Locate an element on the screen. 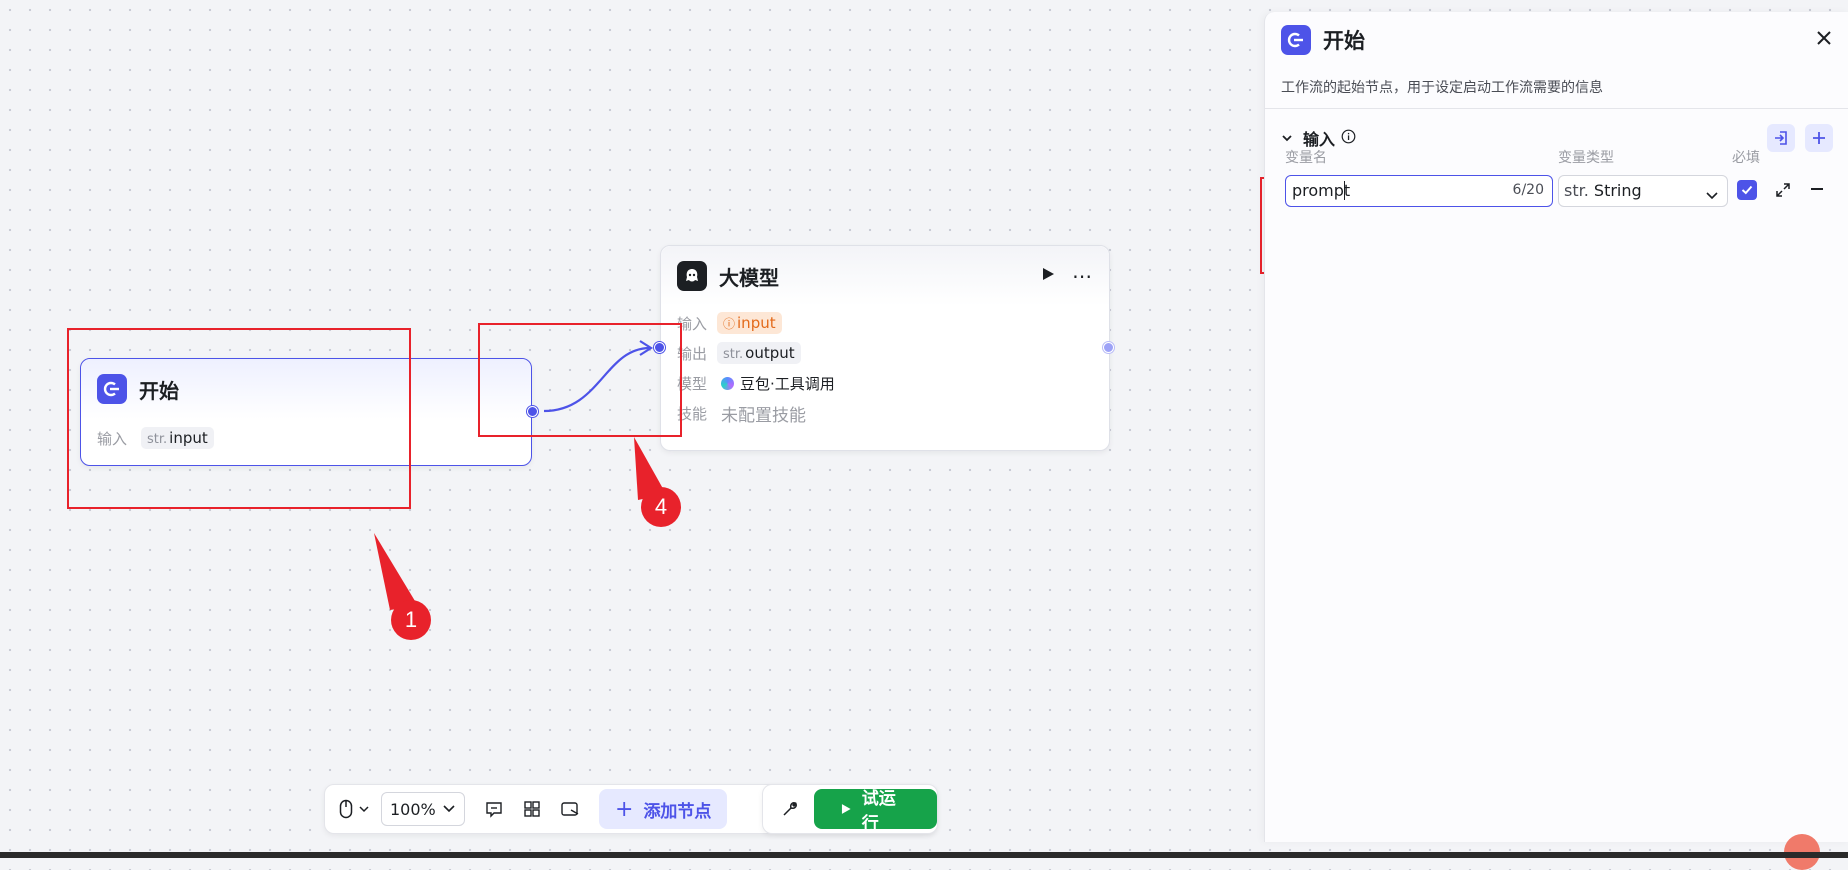 The height and width of the screenshot is (870, 1848). char-counter: 6/20 is located at coordinates (1528, 190).